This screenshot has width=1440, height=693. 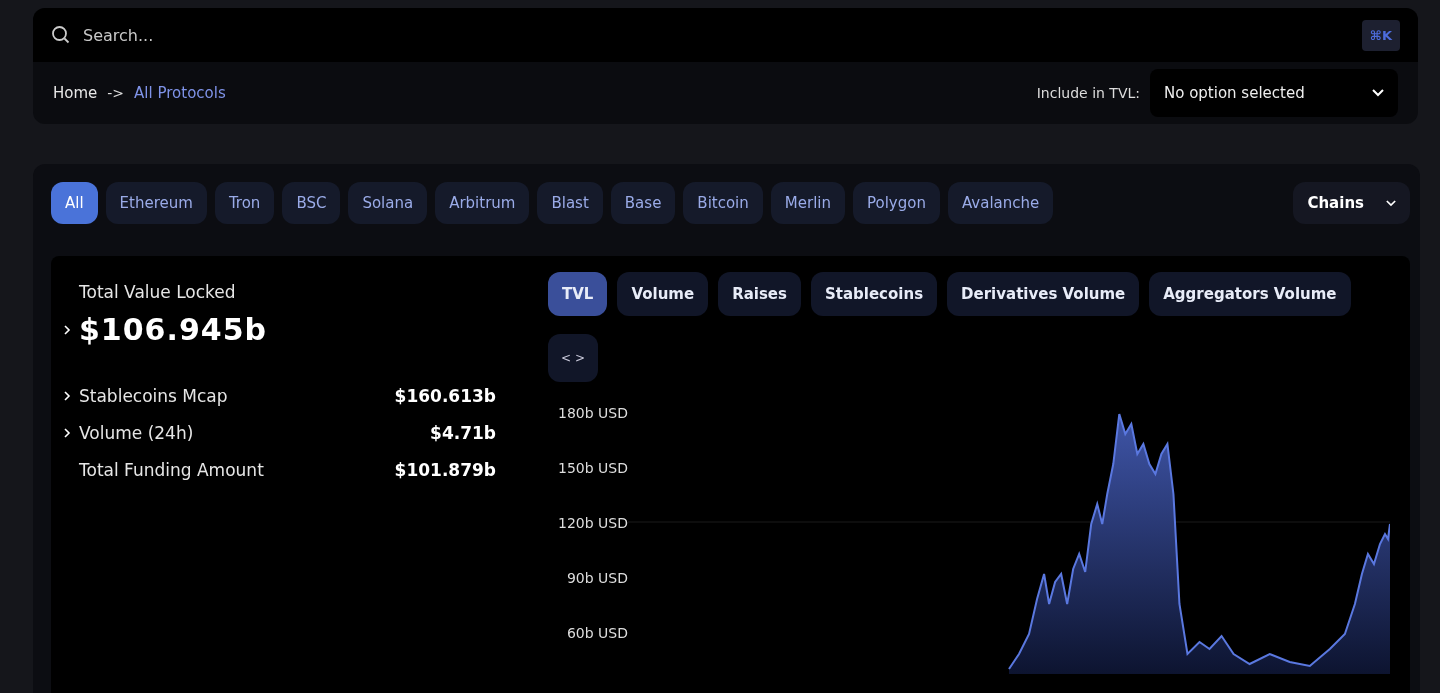 What do you see at coordinates (1380, 35) in the screenshot?
I see `shortcut-key: ⌘K` at bounding box center [1380, 35].